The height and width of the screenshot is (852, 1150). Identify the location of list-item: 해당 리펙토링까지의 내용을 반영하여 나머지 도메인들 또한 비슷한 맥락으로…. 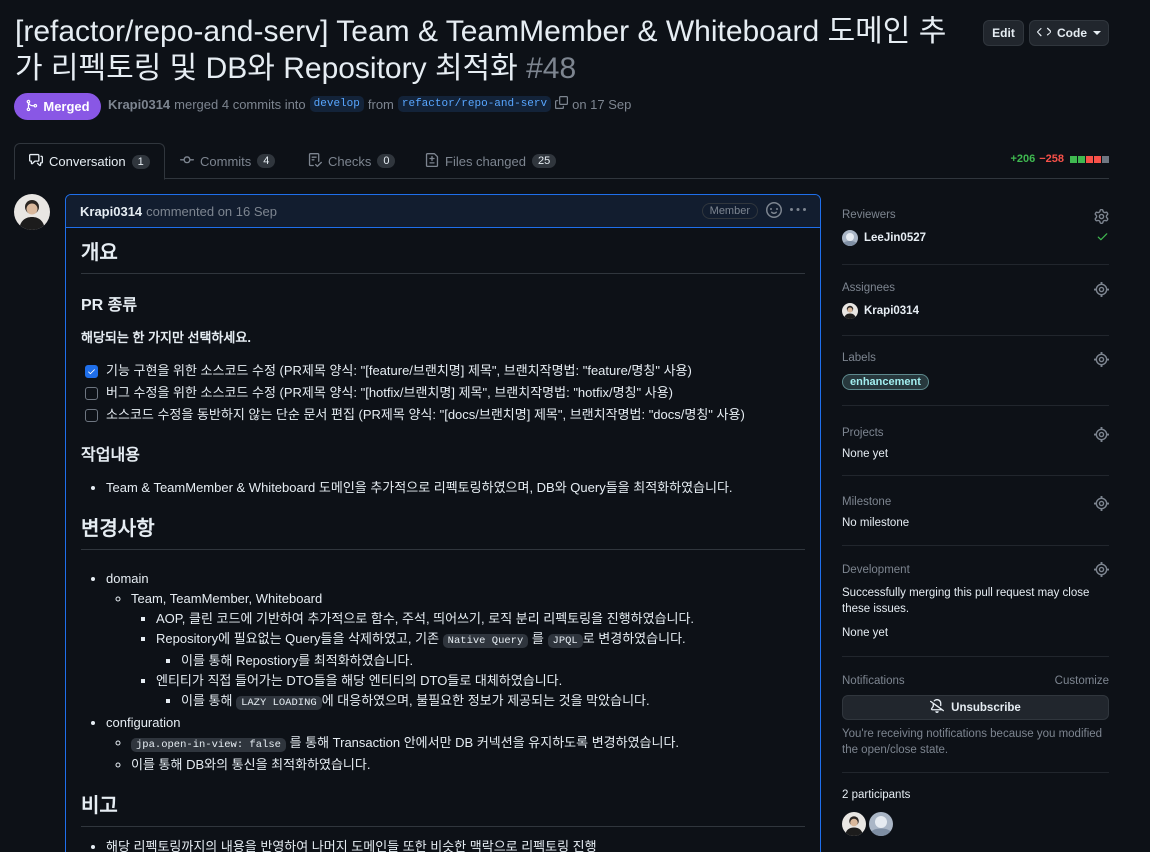
(455, 844).